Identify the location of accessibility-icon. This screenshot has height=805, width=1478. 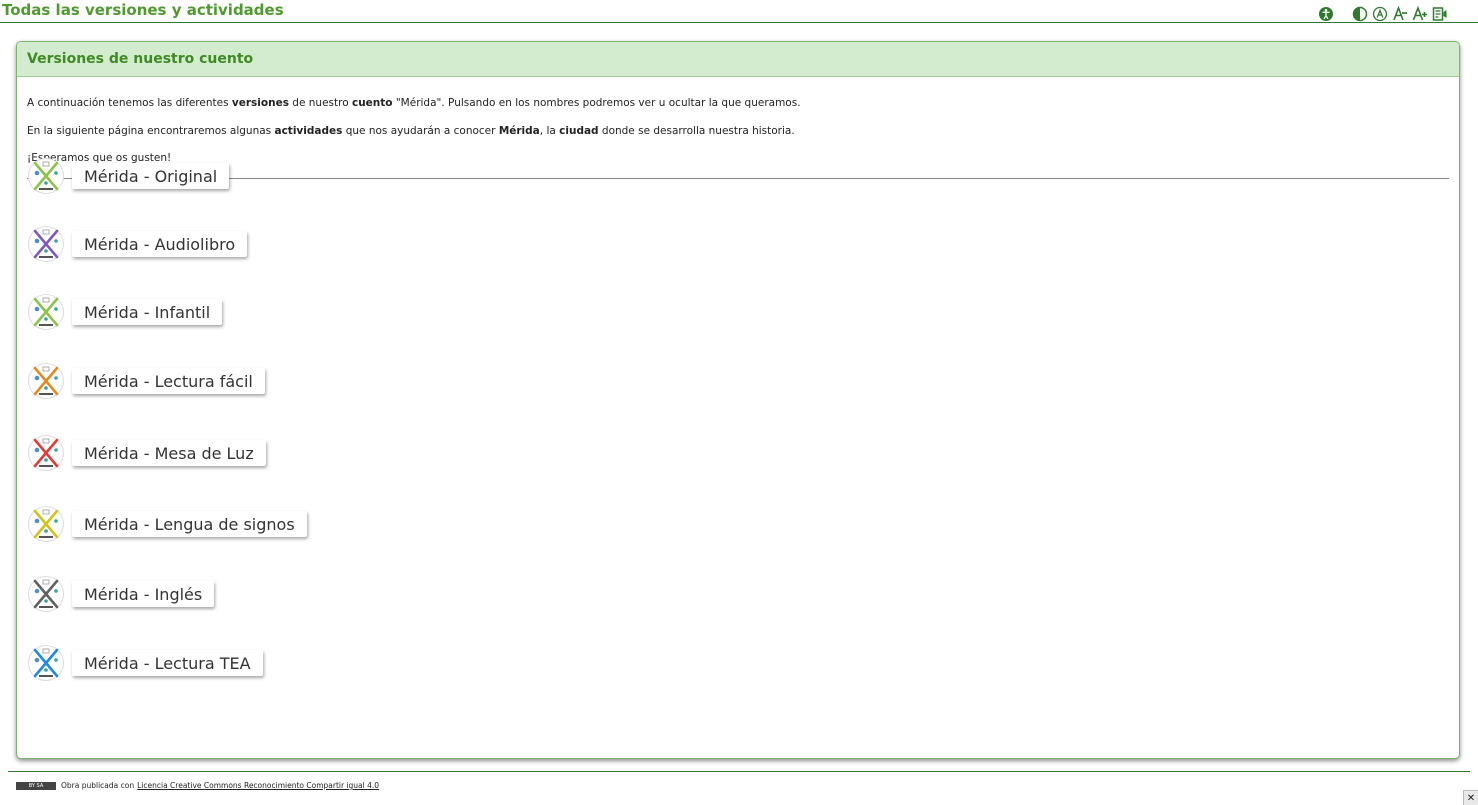
(1326, 14).